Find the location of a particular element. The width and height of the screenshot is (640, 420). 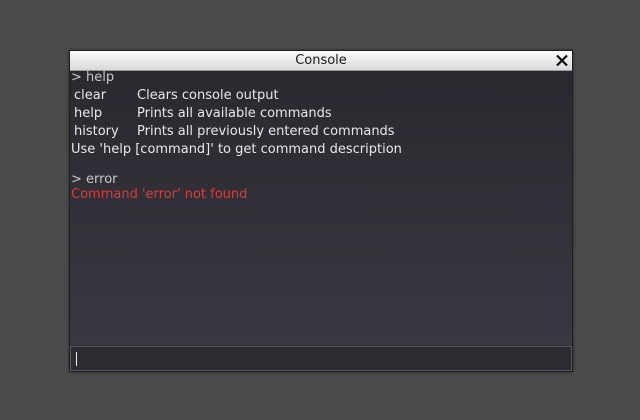

command-name: help is located at coordinates (88, 113).